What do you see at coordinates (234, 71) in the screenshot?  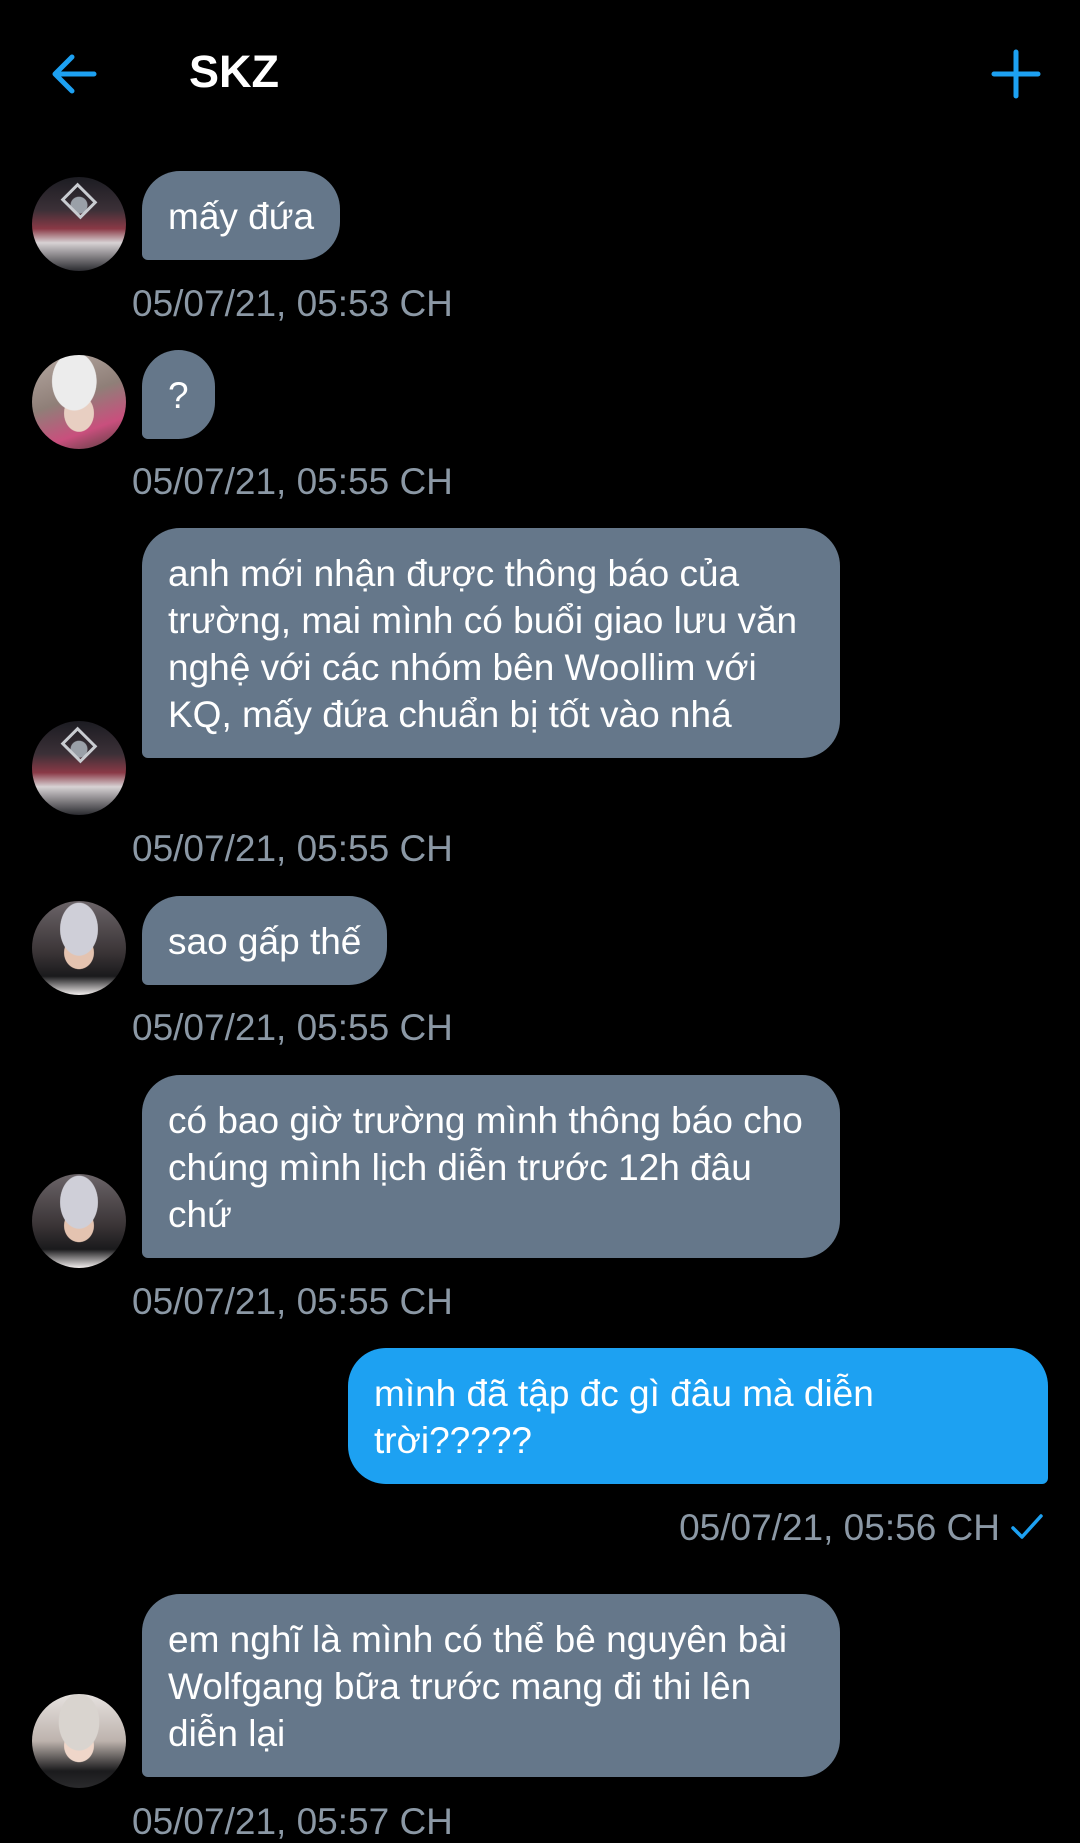 I see `conversation-title: SKZ` at bounding box center [234, 71].